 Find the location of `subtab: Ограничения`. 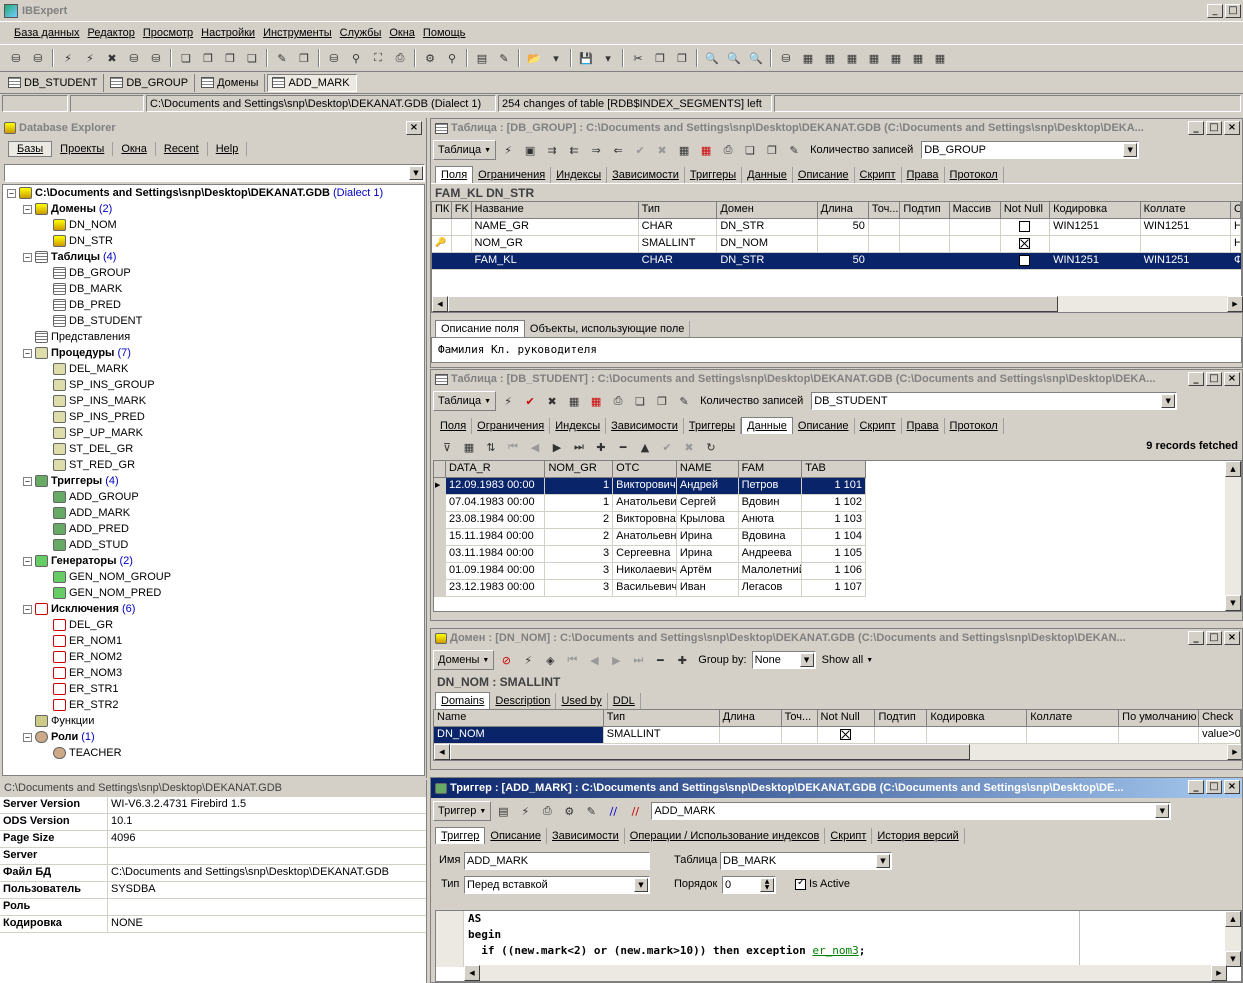

subtab: Ограничения is located at coordinates (512, 175).